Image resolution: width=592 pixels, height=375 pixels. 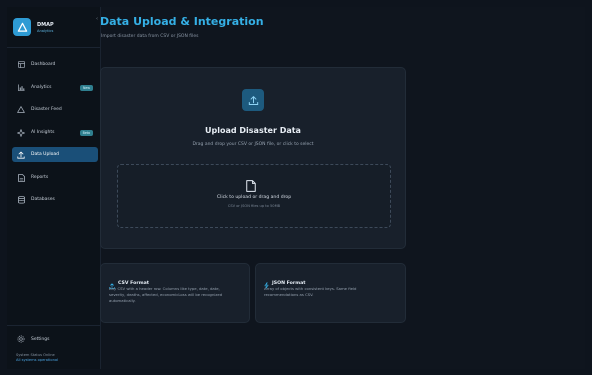 I want to click on sidebar-item-data-upload: Data Upload, so click(x=55, y=154).